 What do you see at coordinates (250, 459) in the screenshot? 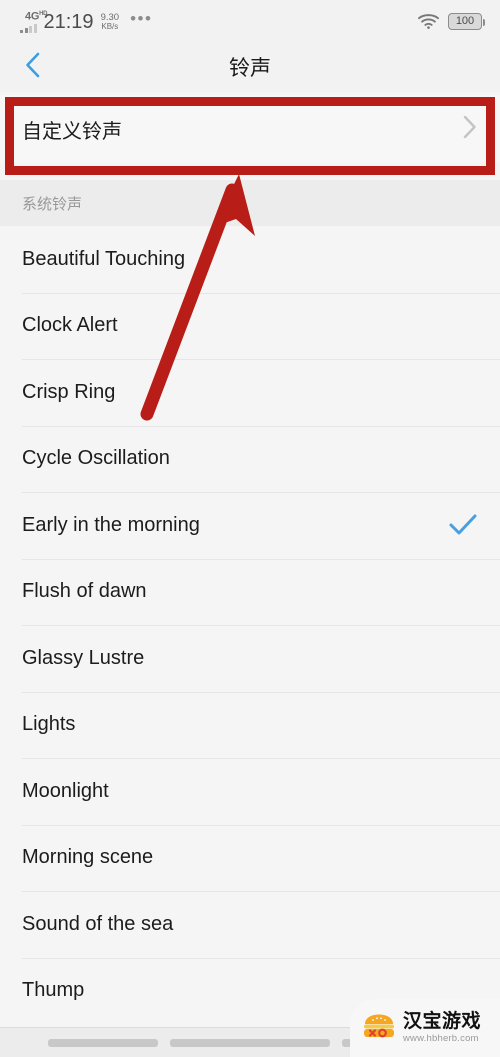
I see `ringtone-row: Cycle Oscillation` at bounding box center [250, 459].